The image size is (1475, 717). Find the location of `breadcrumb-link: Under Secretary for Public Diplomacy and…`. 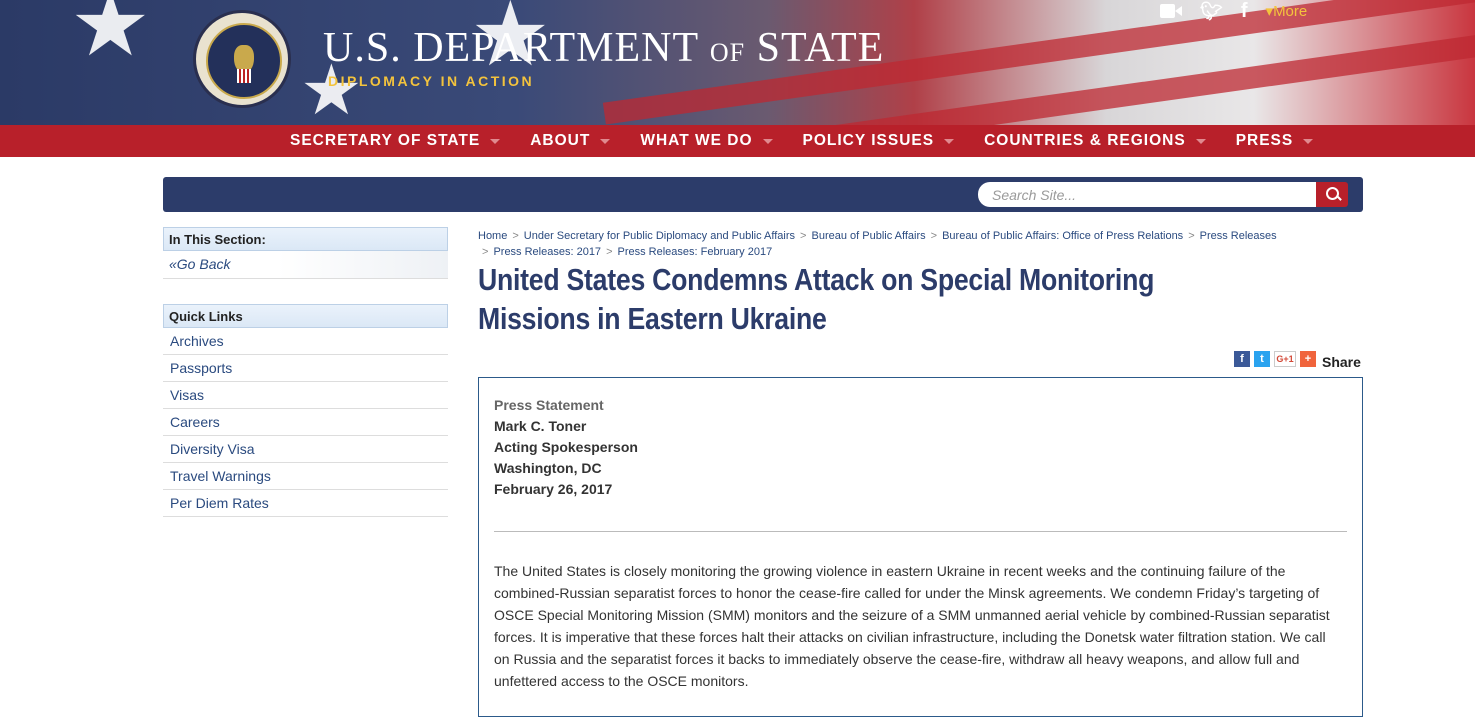

breadcrumb-link: Under Secretary for Public Diplomacy and… is located at coordinates (659, 236).